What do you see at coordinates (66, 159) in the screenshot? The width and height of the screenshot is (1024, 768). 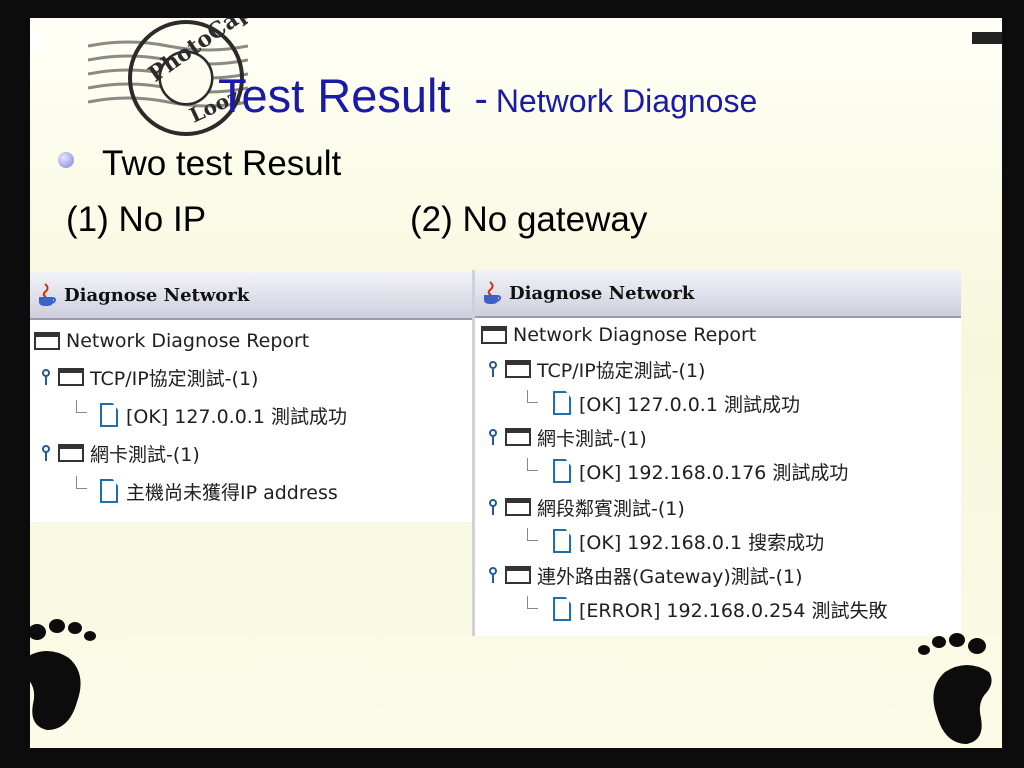 I see `bullet-icon` at bounding box center [66, 159].